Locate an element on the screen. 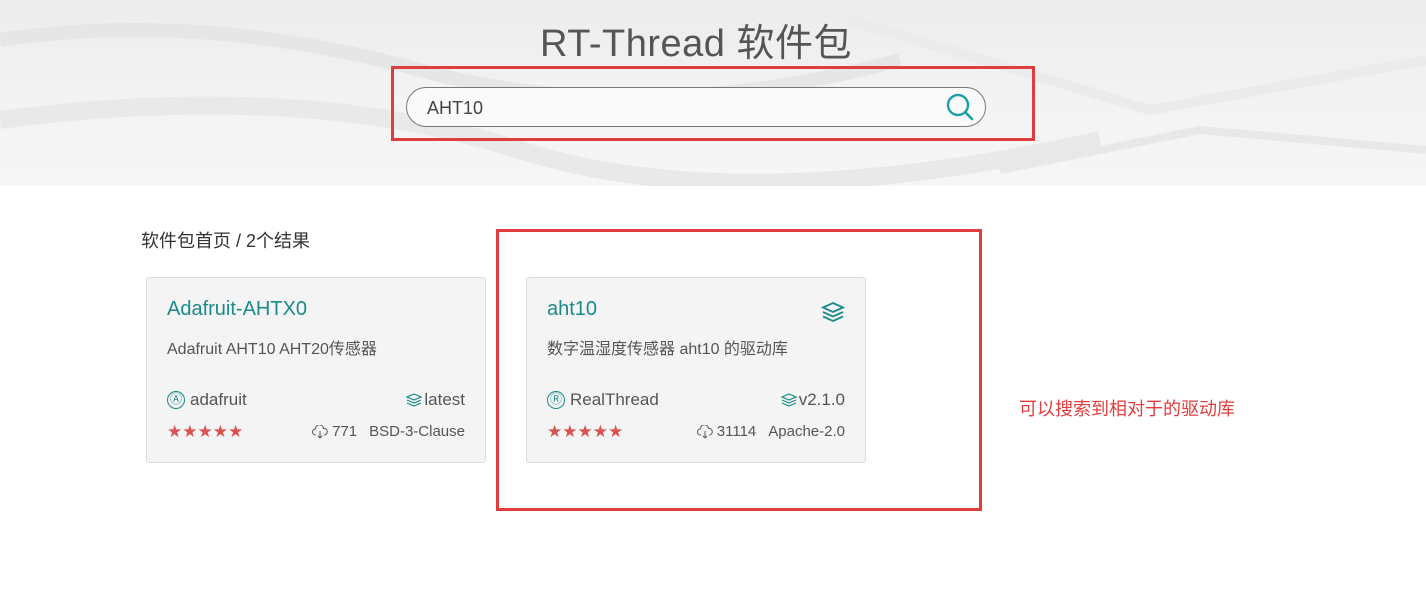 This screenshot has height=597, width=1426. breadcrumb: 软件包首页 / 2个结果 is located at coordinates (225, 240).